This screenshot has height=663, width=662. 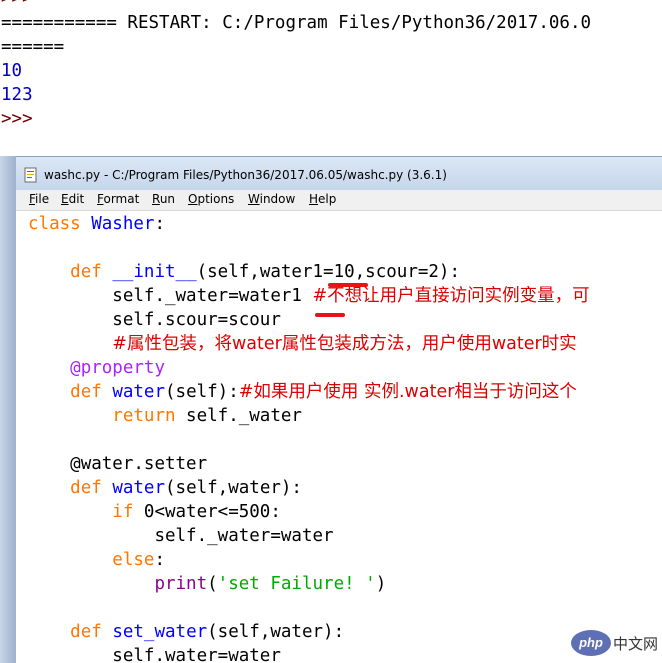 What do you see at coordinates (196, 512) in the screenshot?
I see `code-line: if 0<water<=500:` at bounding box center [196, 512].